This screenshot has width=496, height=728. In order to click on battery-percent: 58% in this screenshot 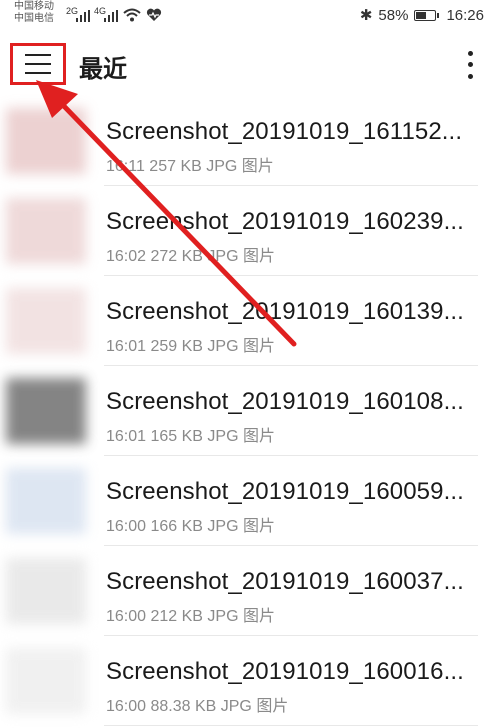, I will do `click(393, 15)`.